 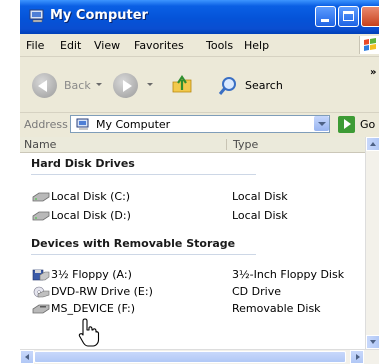 I want to click on column-header: Name Type, so click(x=192, y=145).